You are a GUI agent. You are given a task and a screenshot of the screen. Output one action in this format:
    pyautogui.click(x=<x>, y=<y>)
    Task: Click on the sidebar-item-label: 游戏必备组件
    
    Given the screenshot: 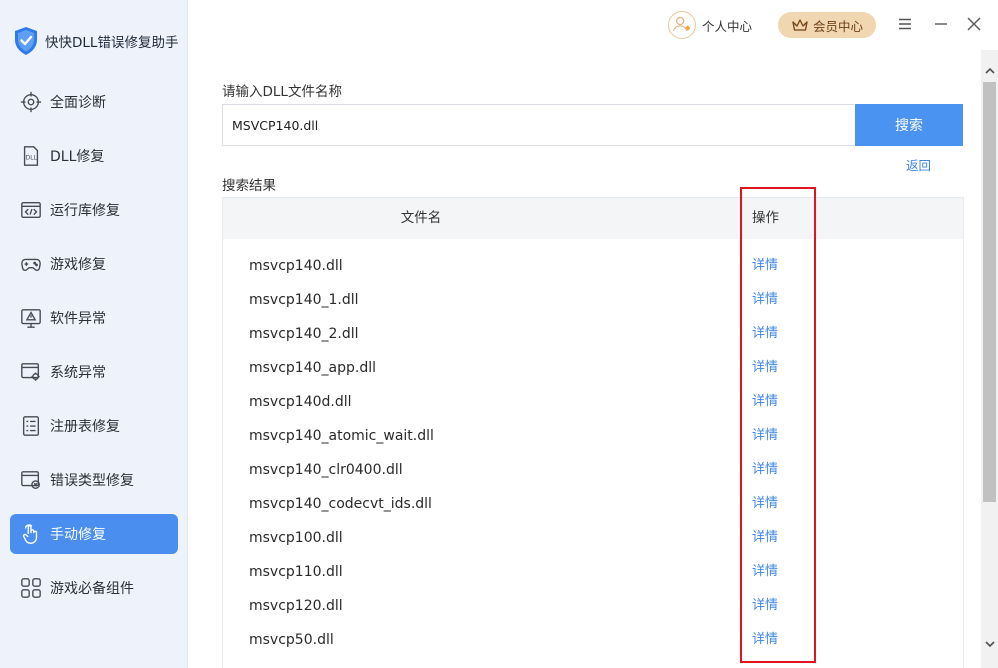 What is the action you would take?
    pyautogui.click(x=92, y=589)
    